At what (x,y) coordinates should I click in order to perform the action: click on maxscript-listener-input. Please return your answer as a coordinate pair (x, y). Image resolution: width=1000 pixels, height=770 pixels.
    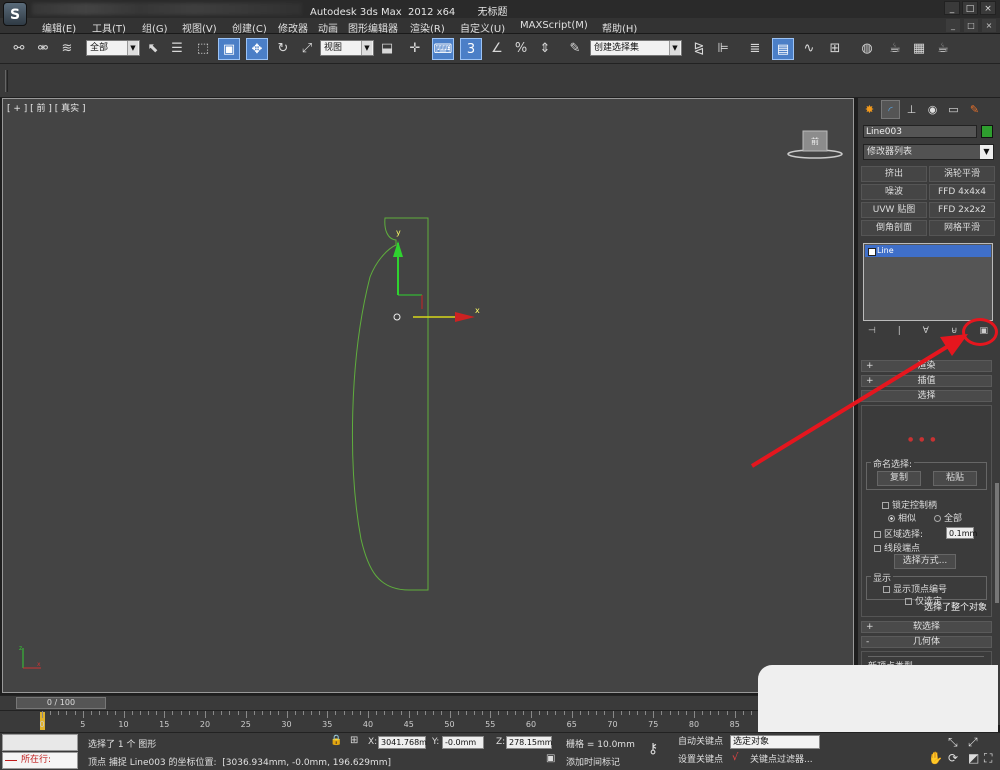
    Looking at the image, I should click on (40, 742).